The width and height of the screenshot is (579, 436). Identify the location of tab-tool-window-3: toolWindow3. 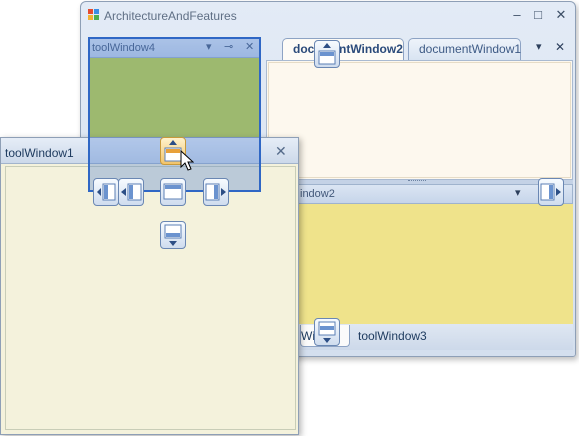
(392, 336).